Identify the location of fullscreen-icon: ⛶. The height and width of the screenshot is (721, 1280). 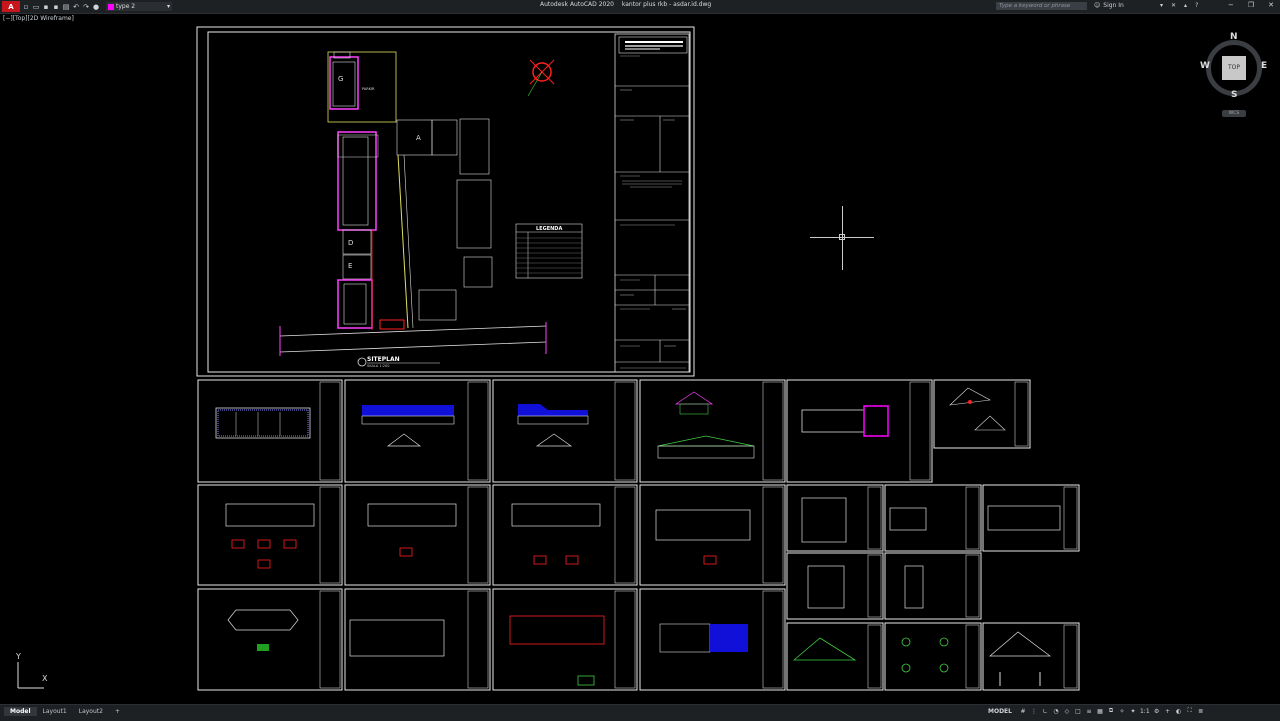
(1190, 711).